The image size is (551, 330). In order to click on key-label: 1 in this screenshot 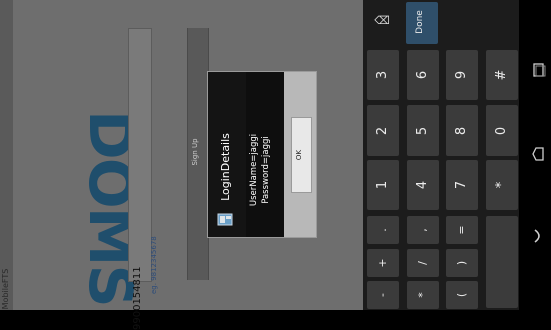, I will do `click(382, 185)`.